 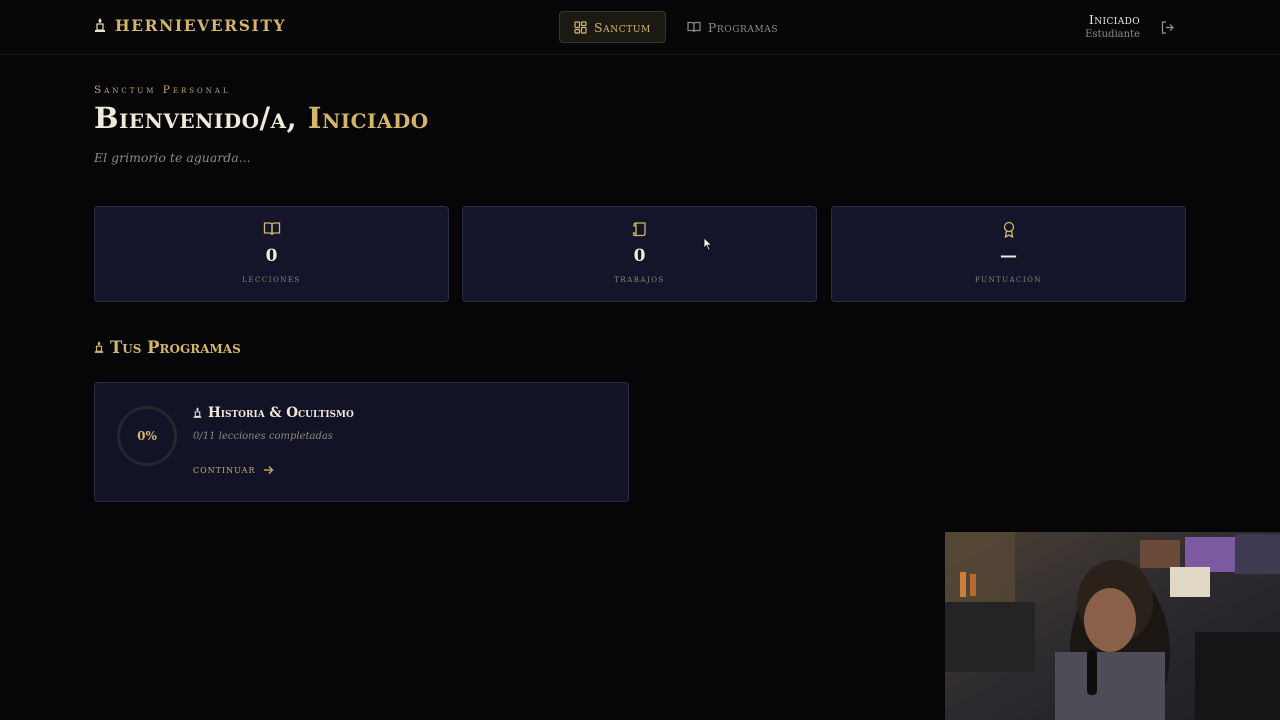 What do you see at coordinates (175, 347) in the screenshot?
I see `programs-section-label: Tus Programas` at bounding box center [175, 347].